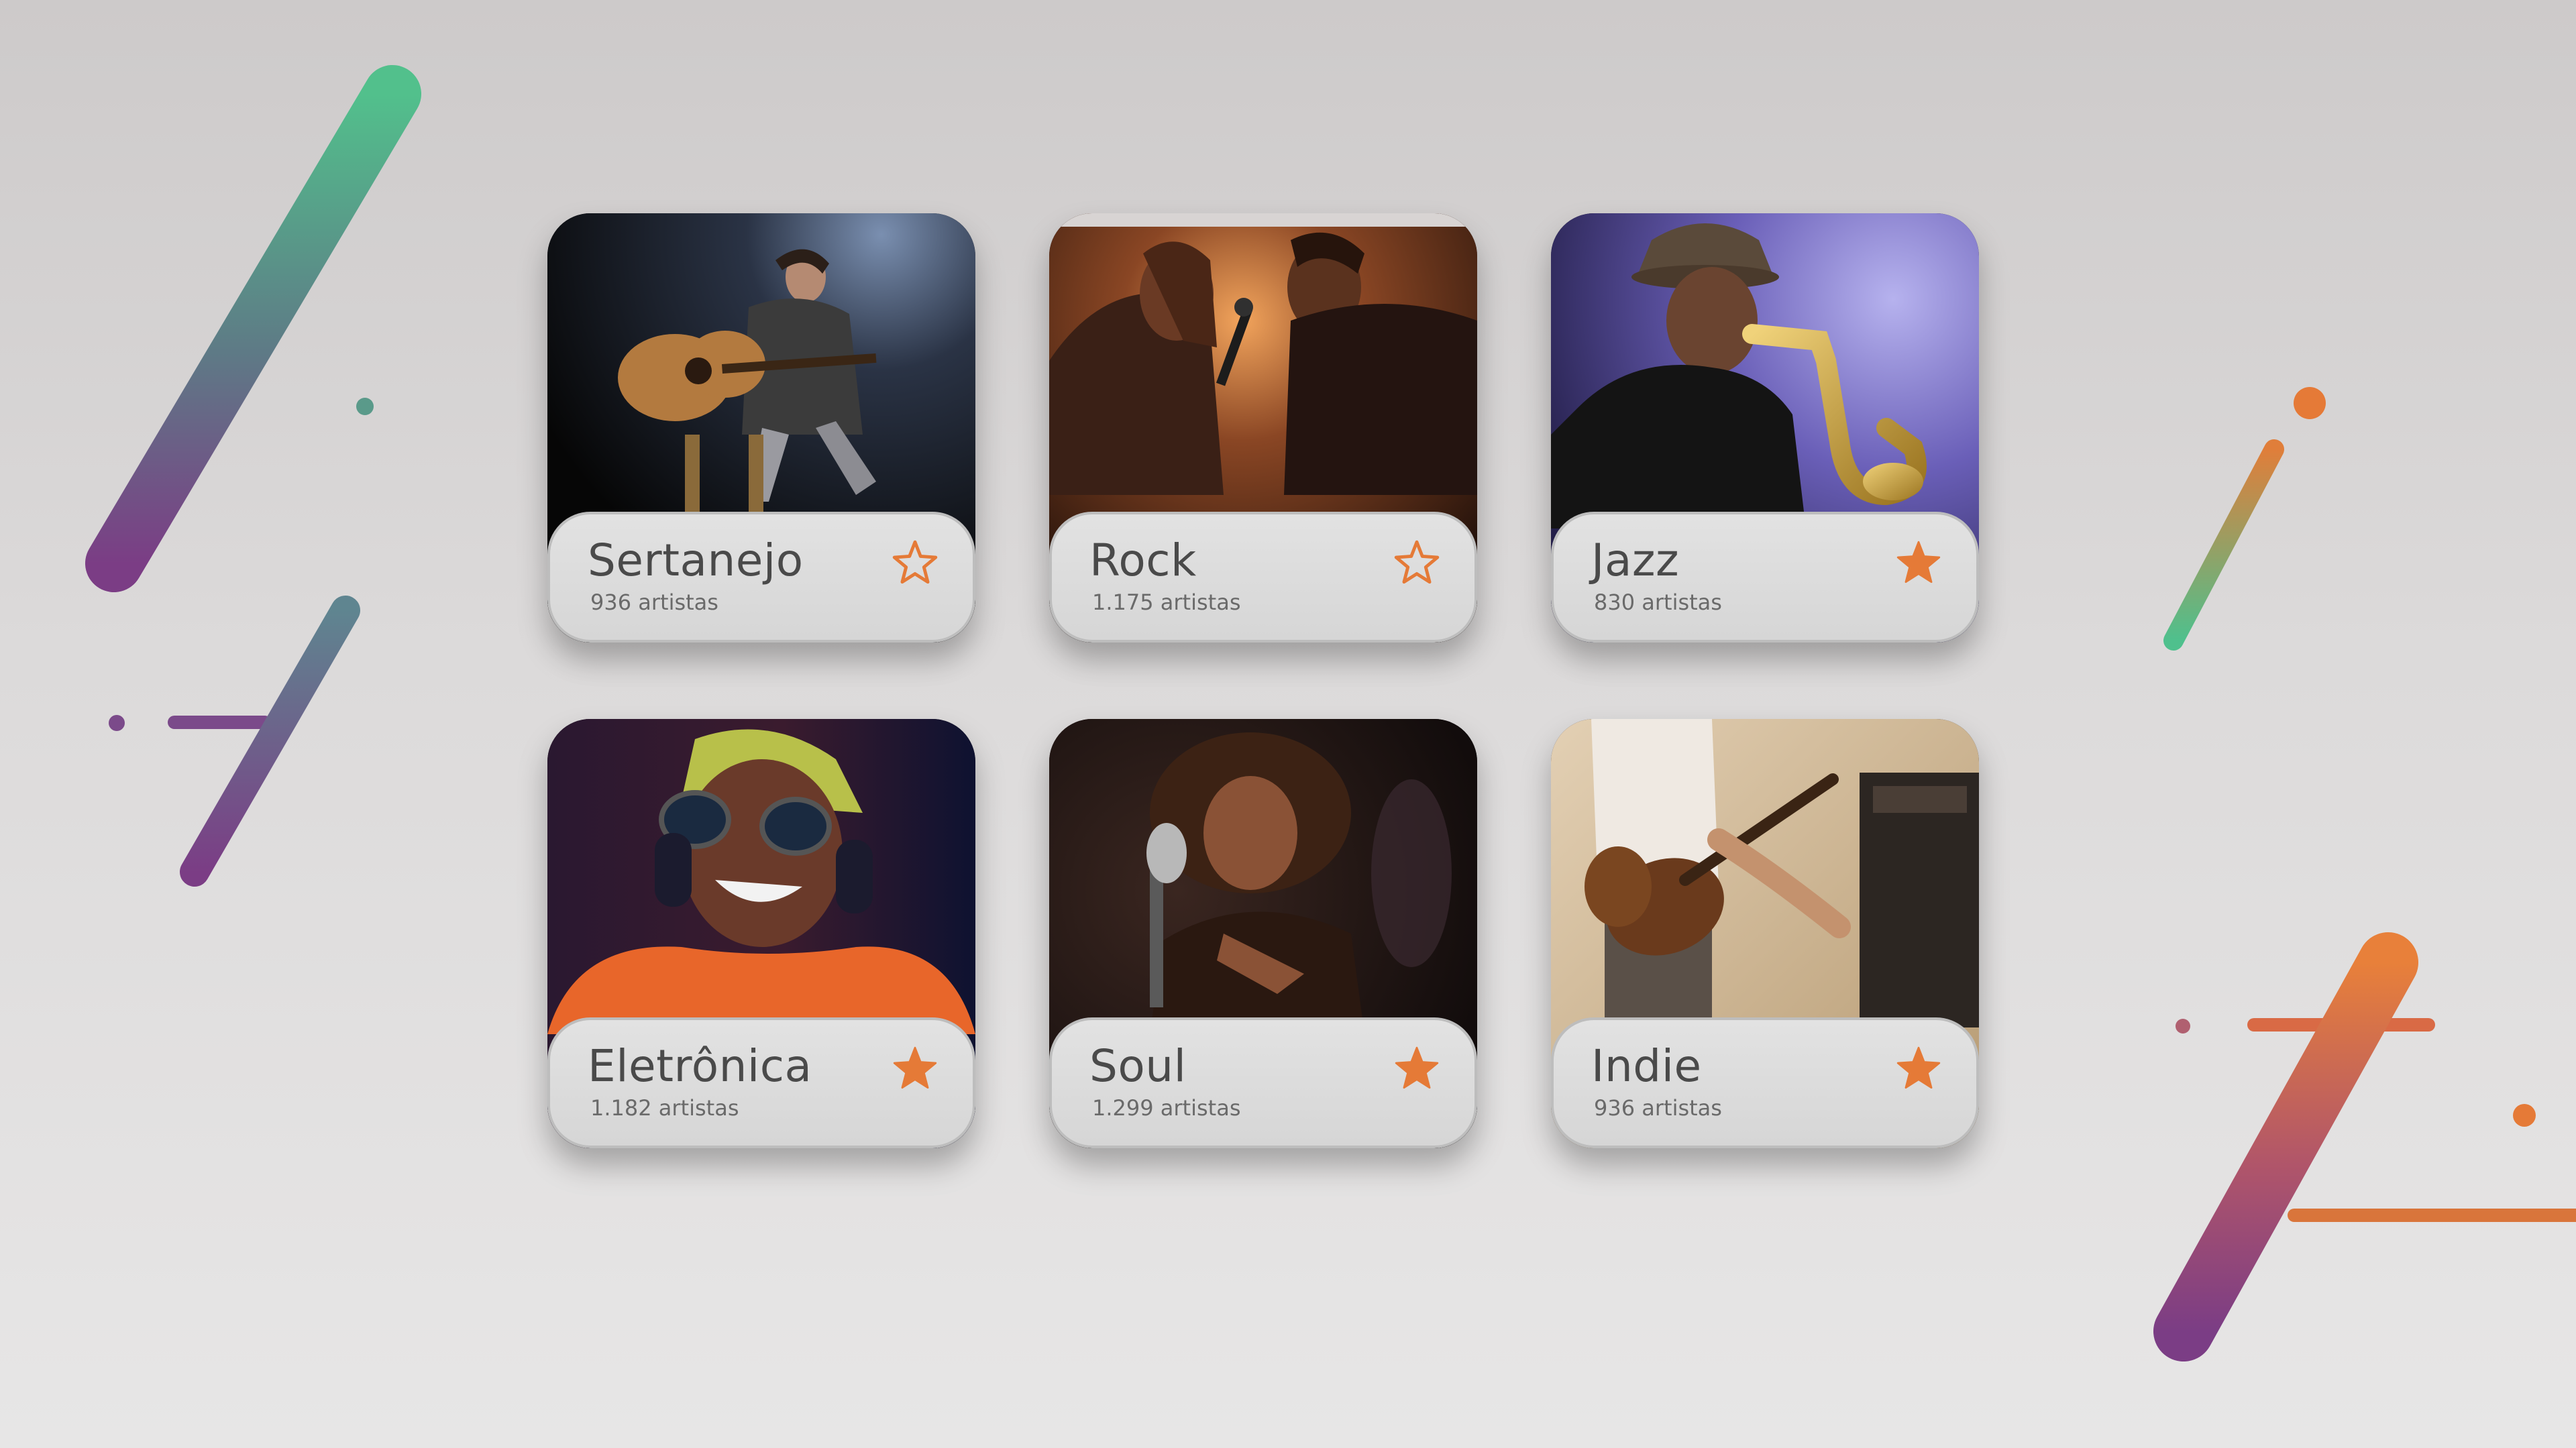 This screenshot has width=2576, height=1448. I want to click on genre-card-eletronica: Eletrônica 1.182 artistas, so click(761, 933).